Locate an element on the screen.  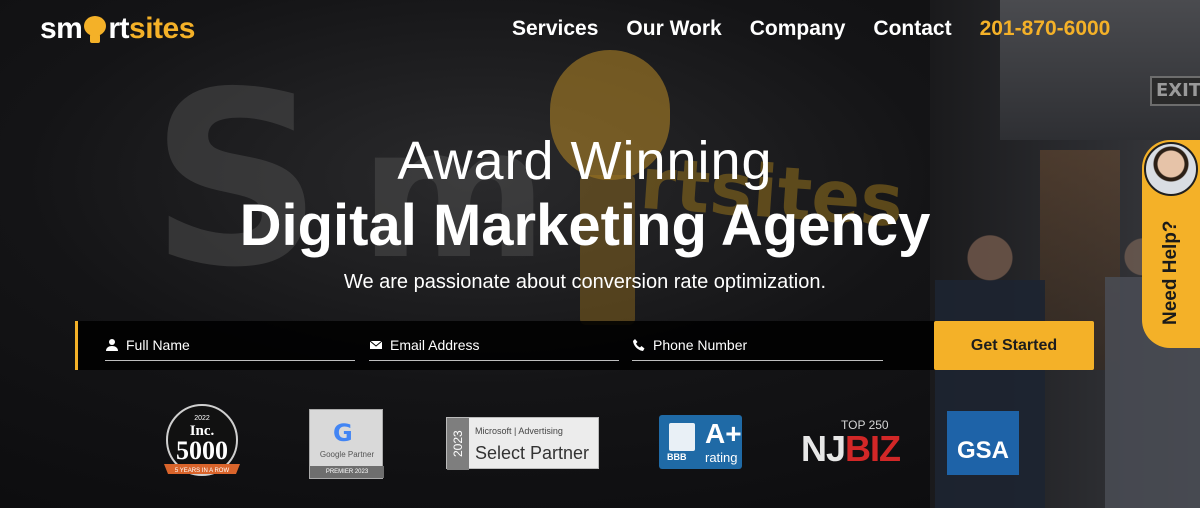
nav-contact: Contact is located at coordinates (912, 29).